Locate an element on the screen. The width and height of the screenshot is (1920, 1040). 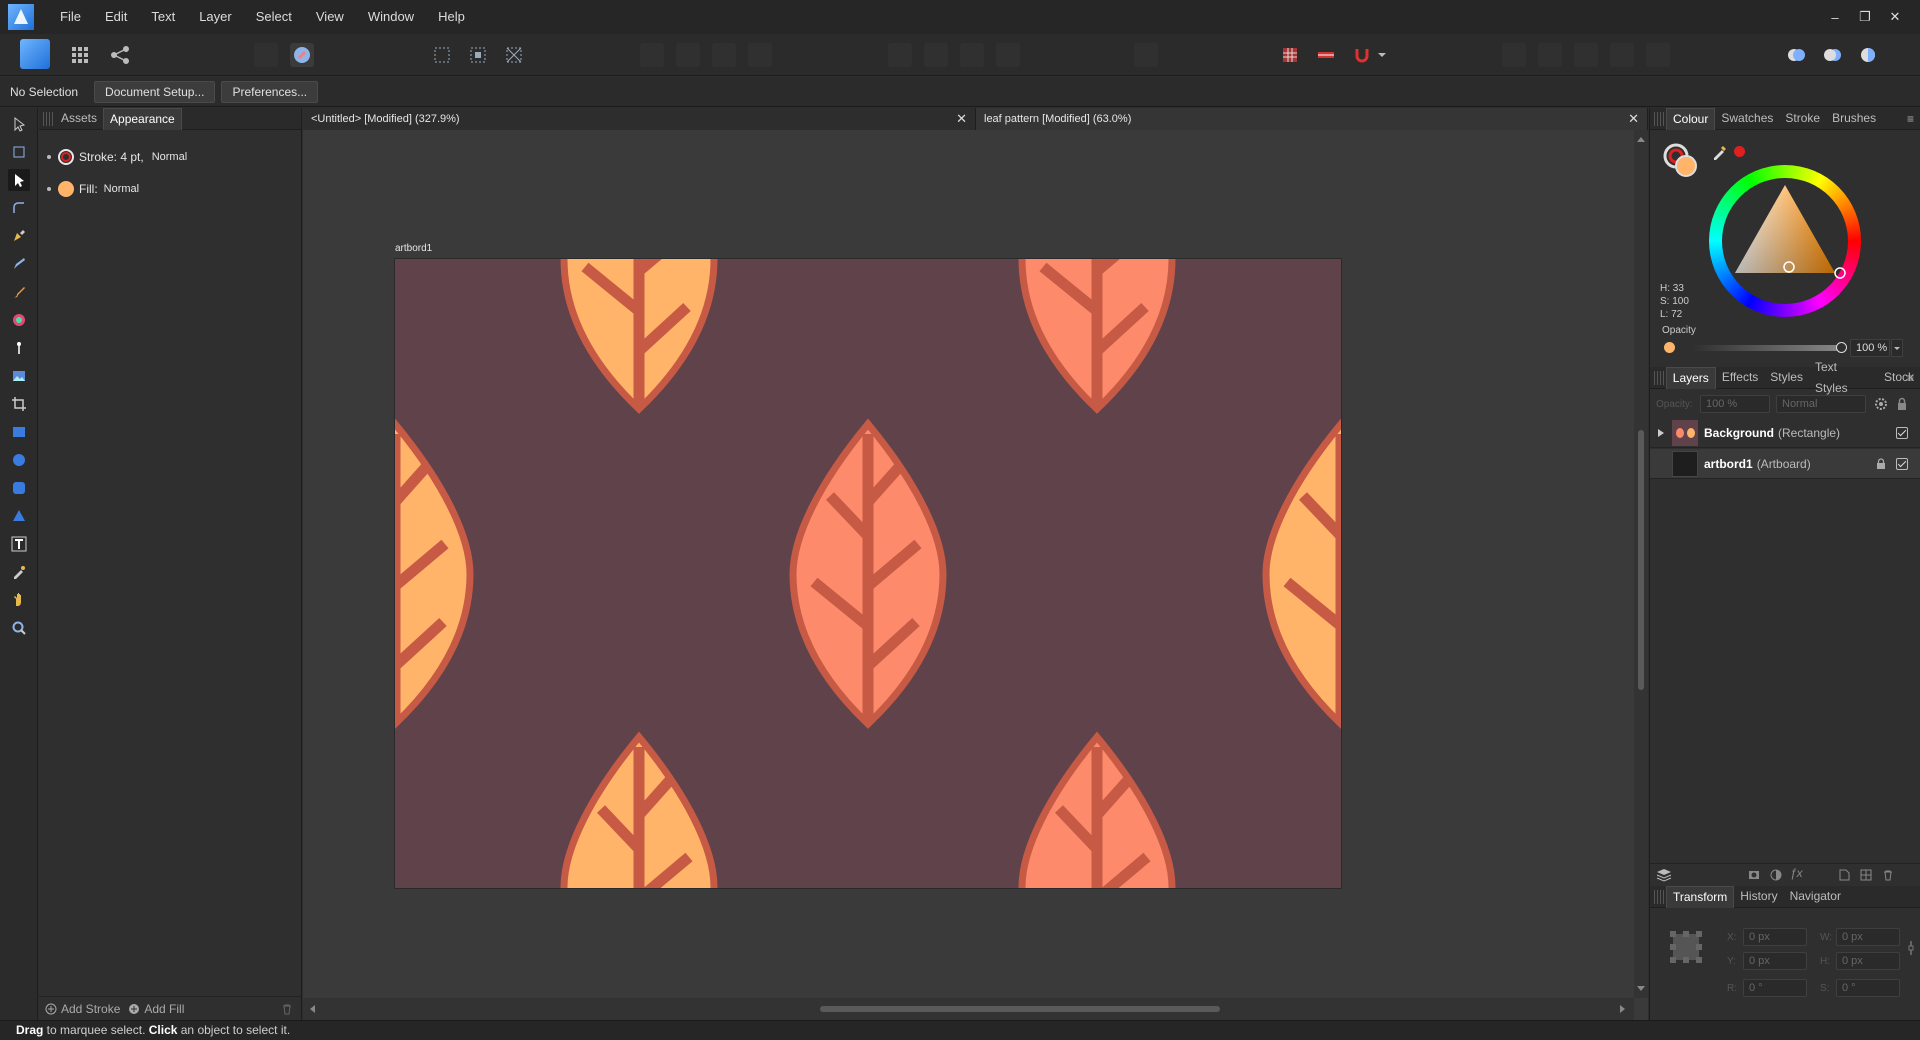
insert-below-icon is located at coordinates (1658, 55).